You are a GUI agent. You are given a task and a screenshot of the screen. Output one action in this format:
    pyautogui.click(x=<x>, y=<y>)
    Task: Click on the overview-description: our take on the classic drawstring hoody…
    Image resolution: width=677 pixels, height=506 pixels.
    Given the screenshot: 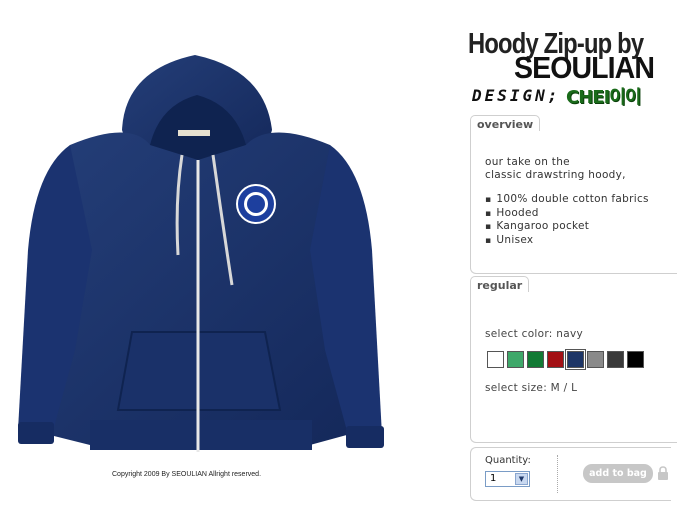 What is the action you would take?
    pyautogui.click(x=555, y=168)
    